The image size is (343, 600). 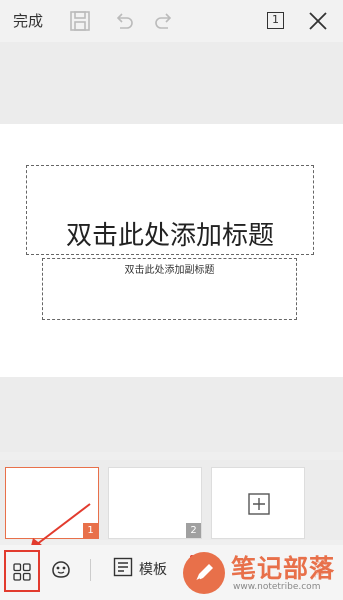 I want to click on face-icon, so click(x=61, y=568).